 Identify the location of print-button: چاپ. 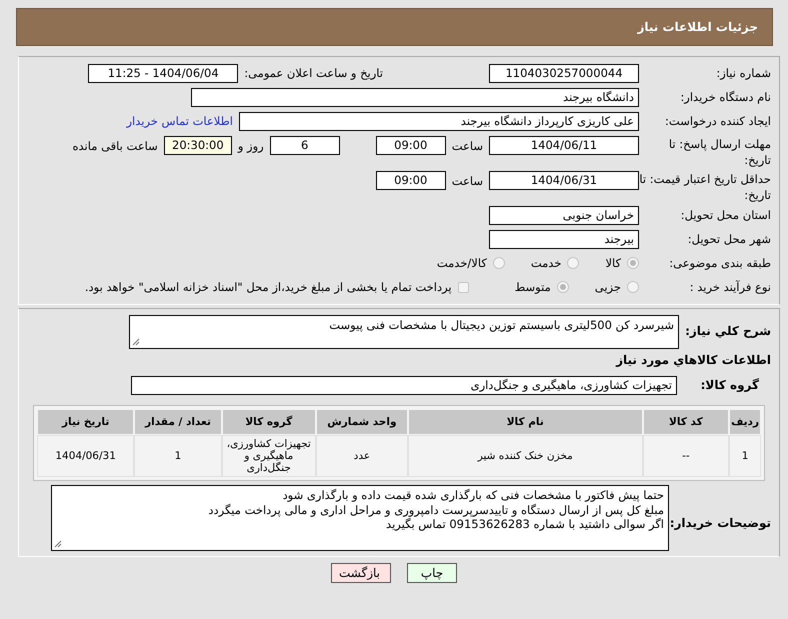
(432, 573).